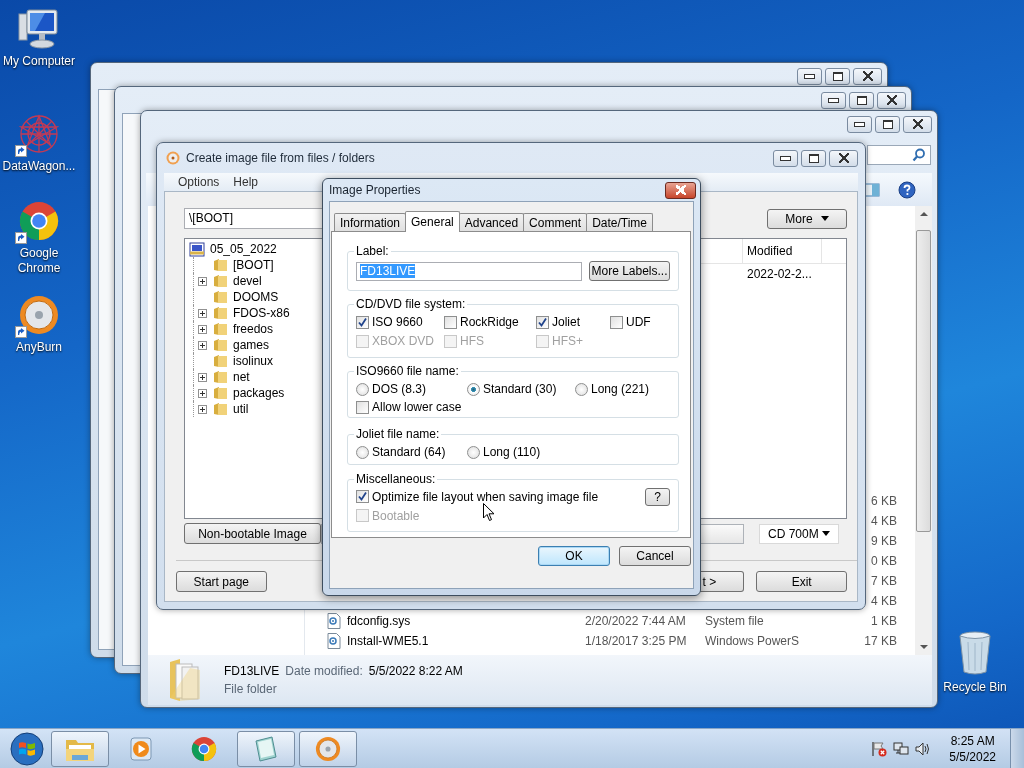 The width and height of the screenshot is (1024, 768). What do you see at coordinates (884, 561) in the screenshot?
I see `file-size: 0 KB` at bounding box center [884, 561].